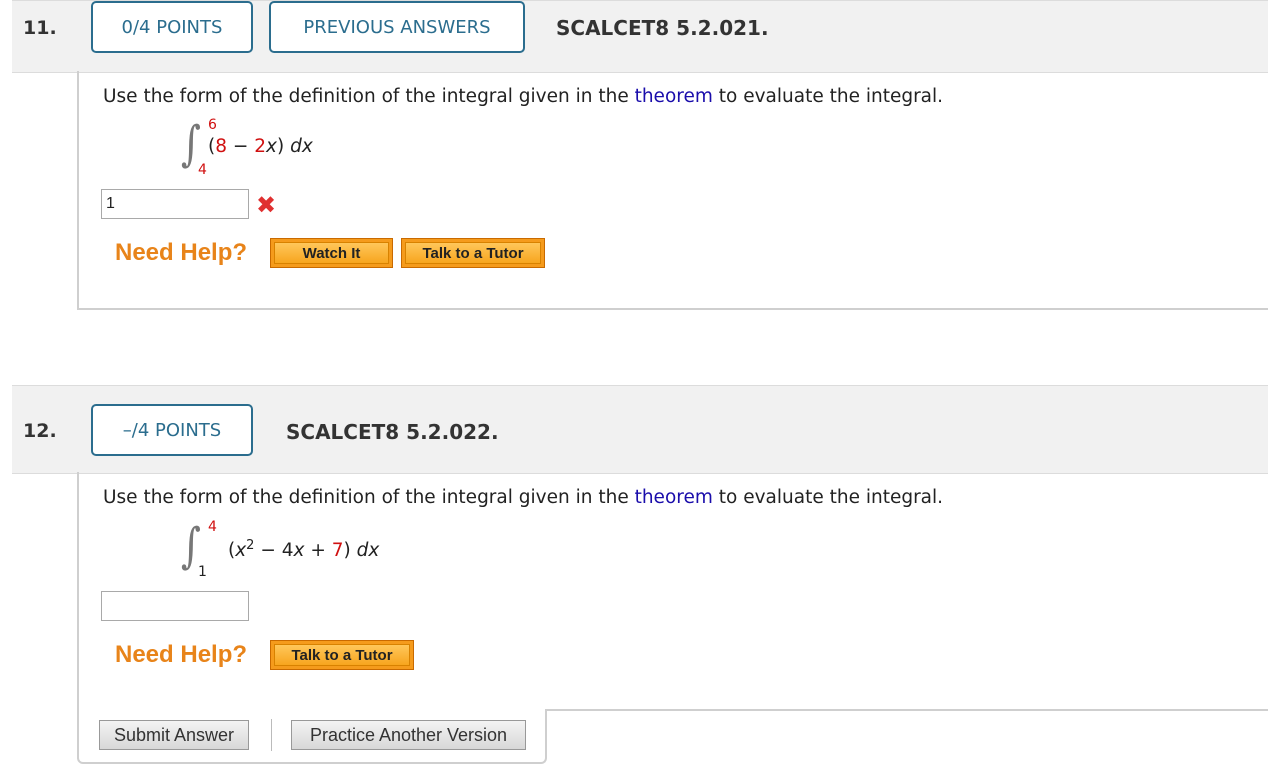 The image size is (1268, 772). Describe the element at coordinates (341, 148) in the screenshot. I see `integral-expression: ∫ 6 4 (8 − 2x) dx` at that location.